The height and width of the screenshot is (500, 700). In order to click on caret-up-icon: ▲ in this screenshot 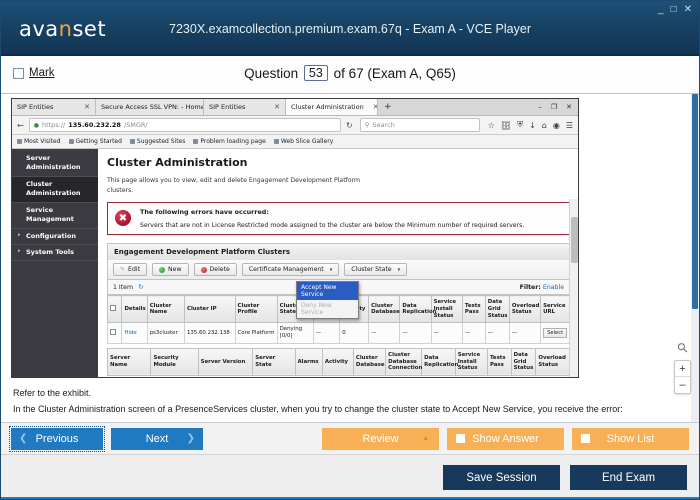, I will do `click(425, 438)`.